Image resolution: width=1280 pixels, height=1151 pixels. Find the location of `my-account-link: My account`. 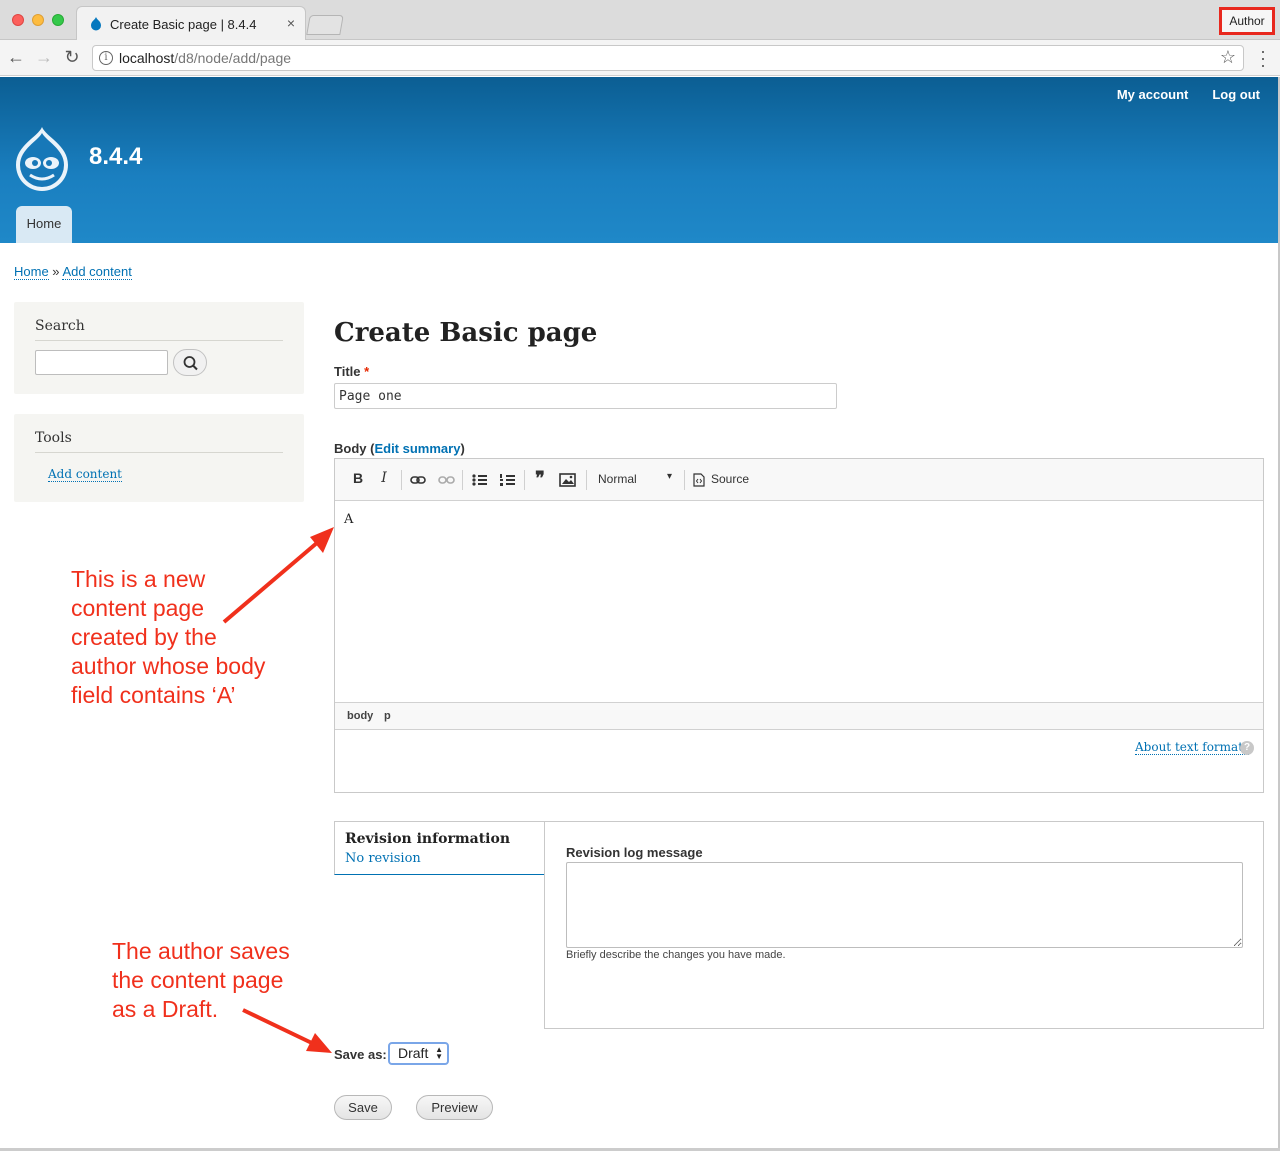

my-account-link: My account is located at coordinates (1153, 94).